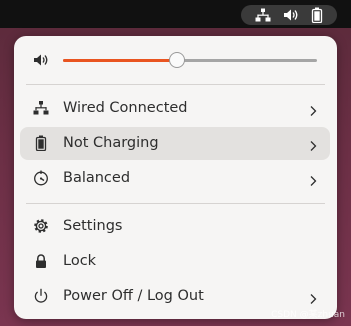 This screenshot has width=351, height=326. What do you see at coordinates (41, 296) in the screenshot?
I see `power-icon` at bounding box center [41, 296].